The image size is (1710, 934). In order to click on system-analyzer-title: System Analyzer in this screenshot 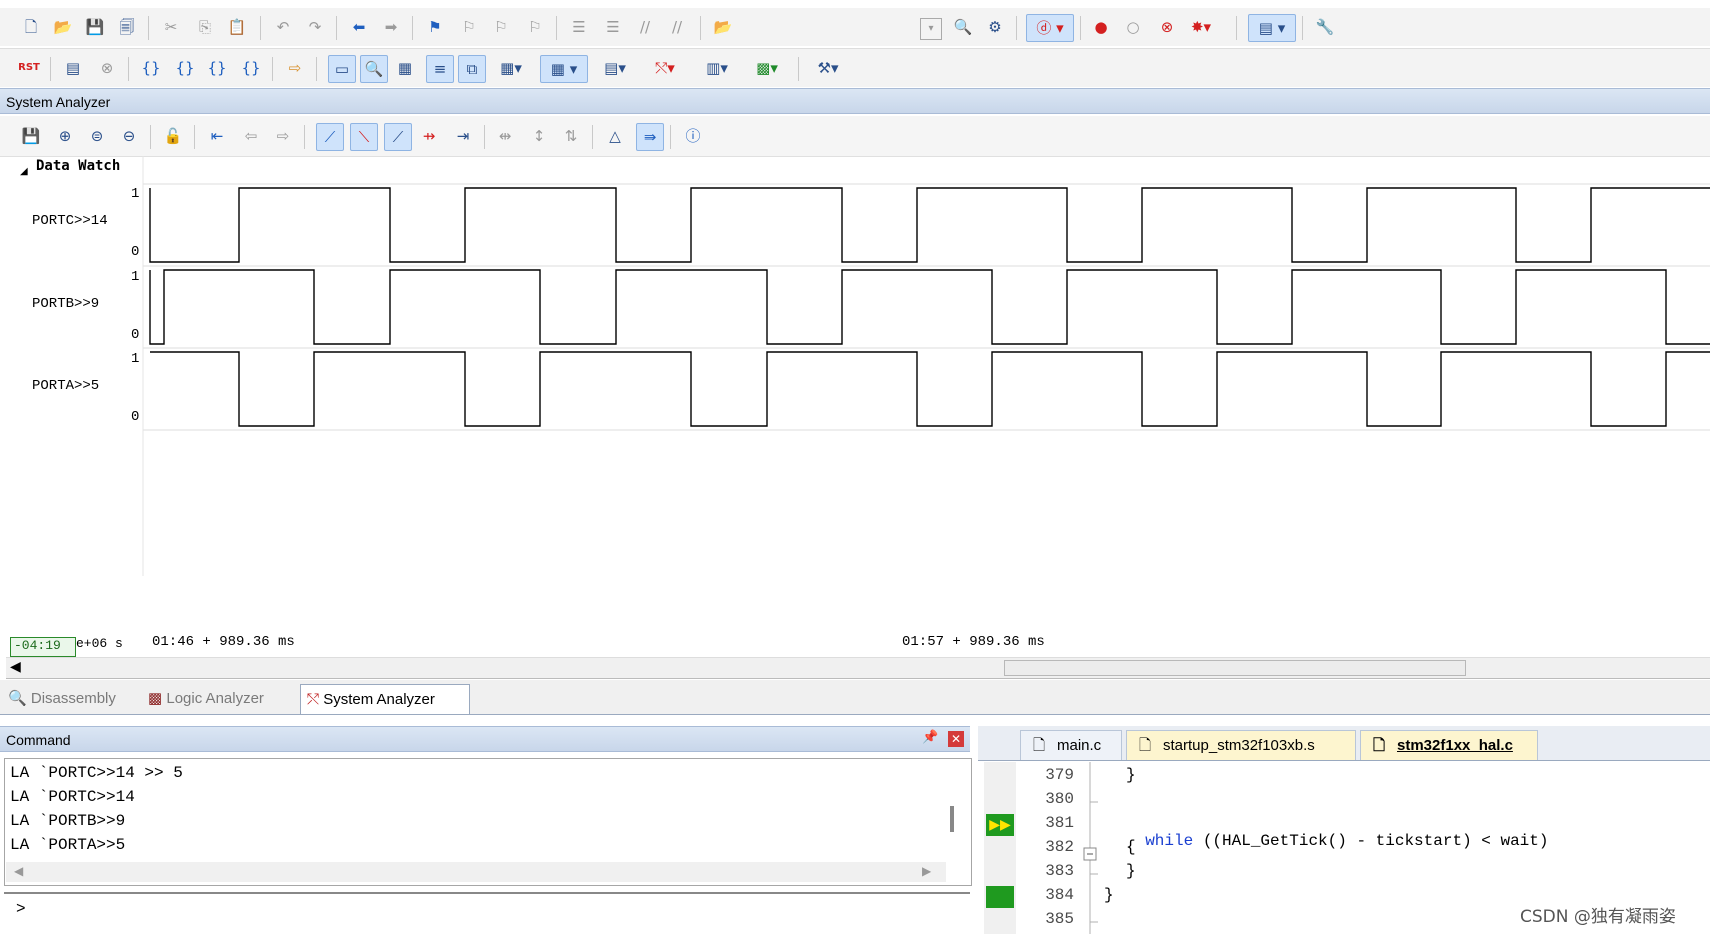, I will do `click(855, 101)`.